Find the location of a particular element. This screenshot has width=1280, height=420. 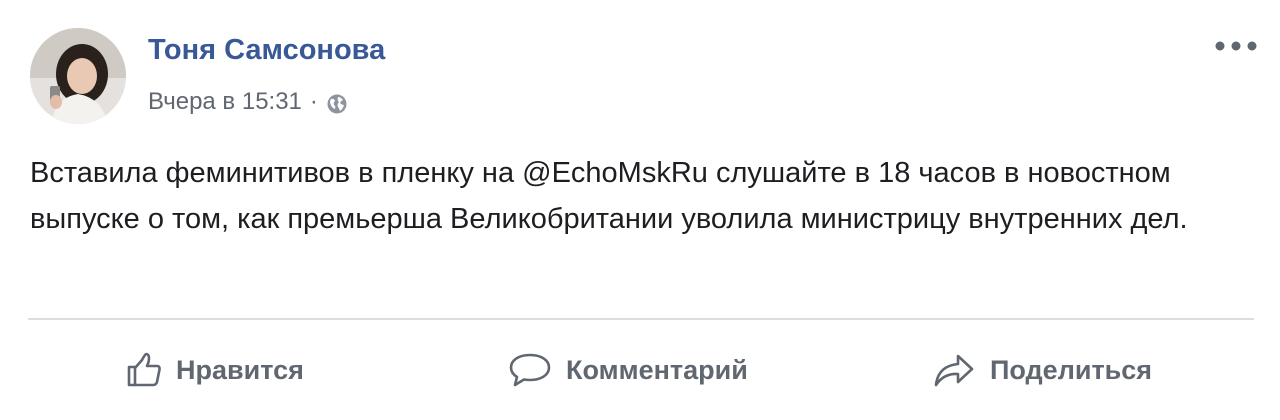

avatar is located at coordinates (78, 76).